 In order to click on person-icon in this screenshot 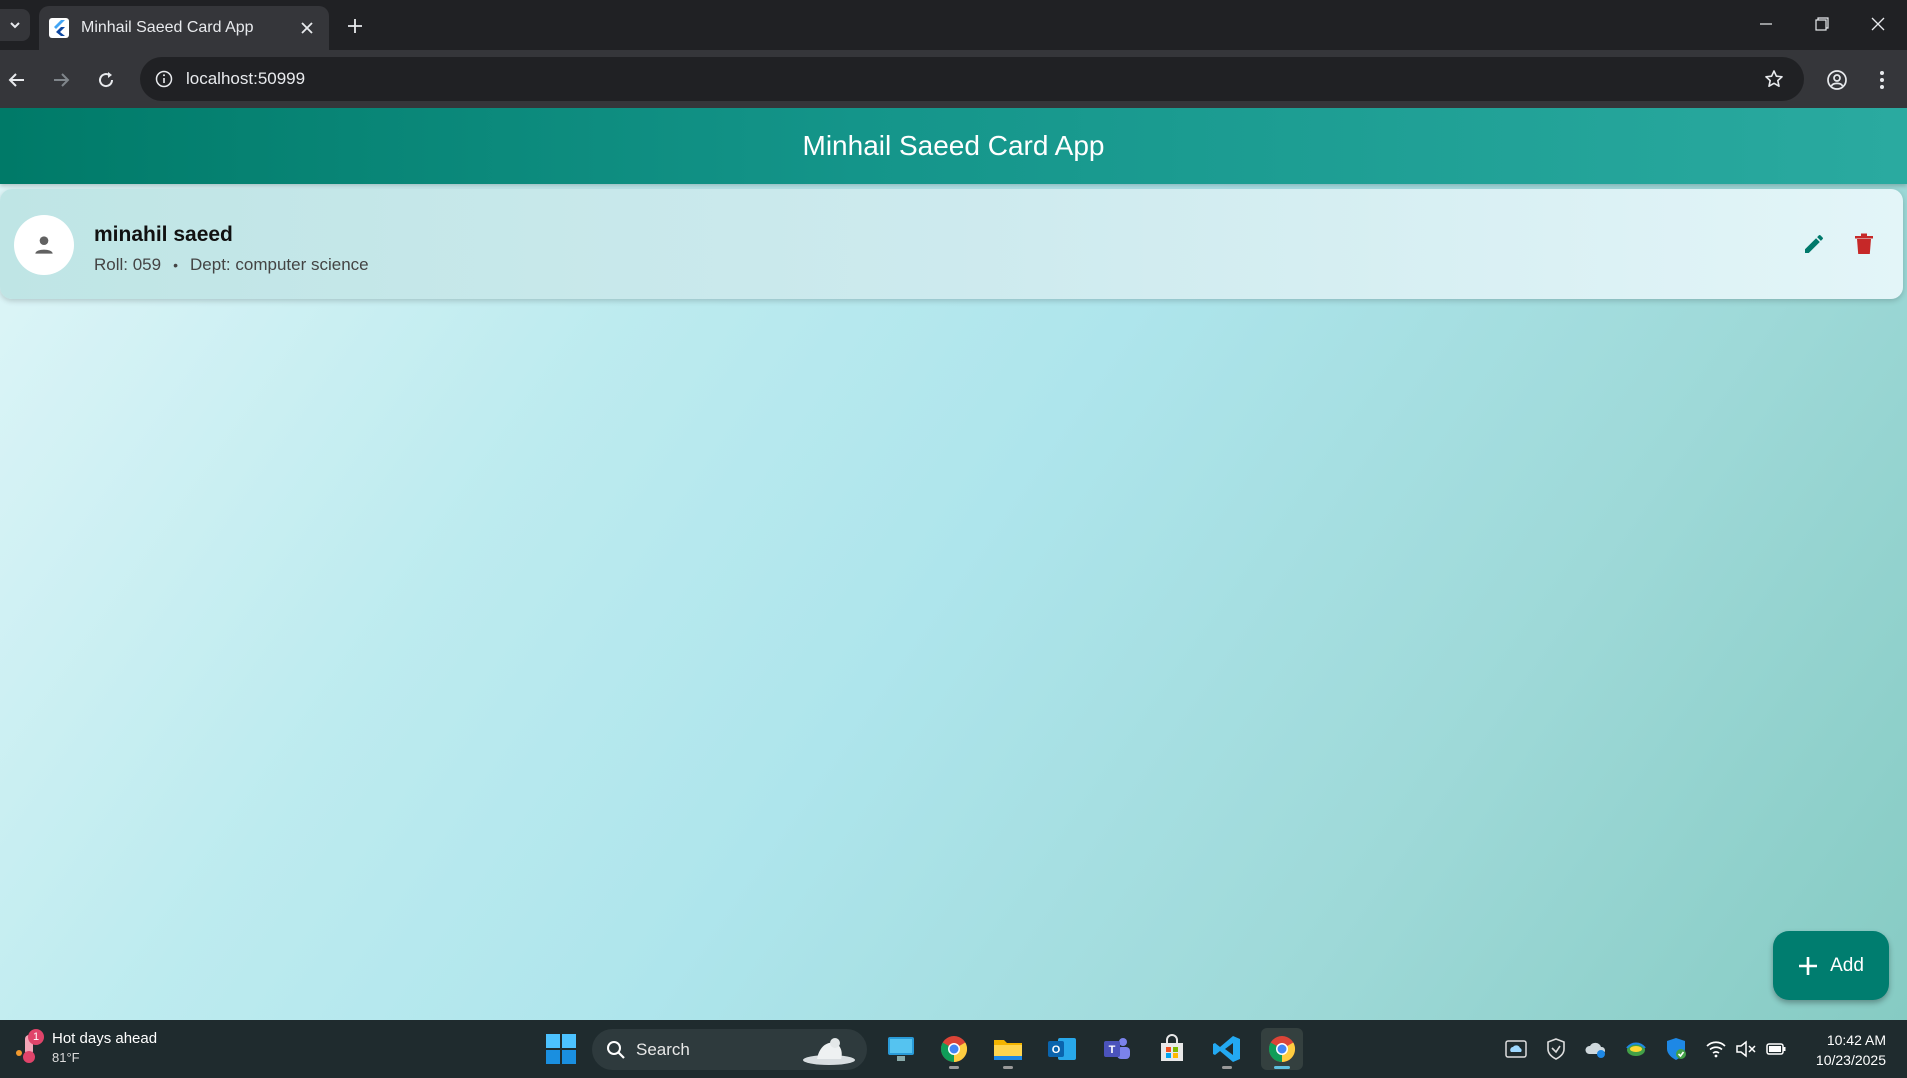, I will do `click(44, 245)`.